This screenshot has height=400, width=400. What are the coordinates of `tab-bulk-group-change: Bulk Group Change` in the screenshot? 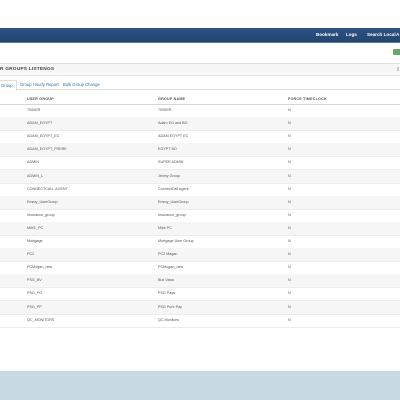 It's located at (81, 84).